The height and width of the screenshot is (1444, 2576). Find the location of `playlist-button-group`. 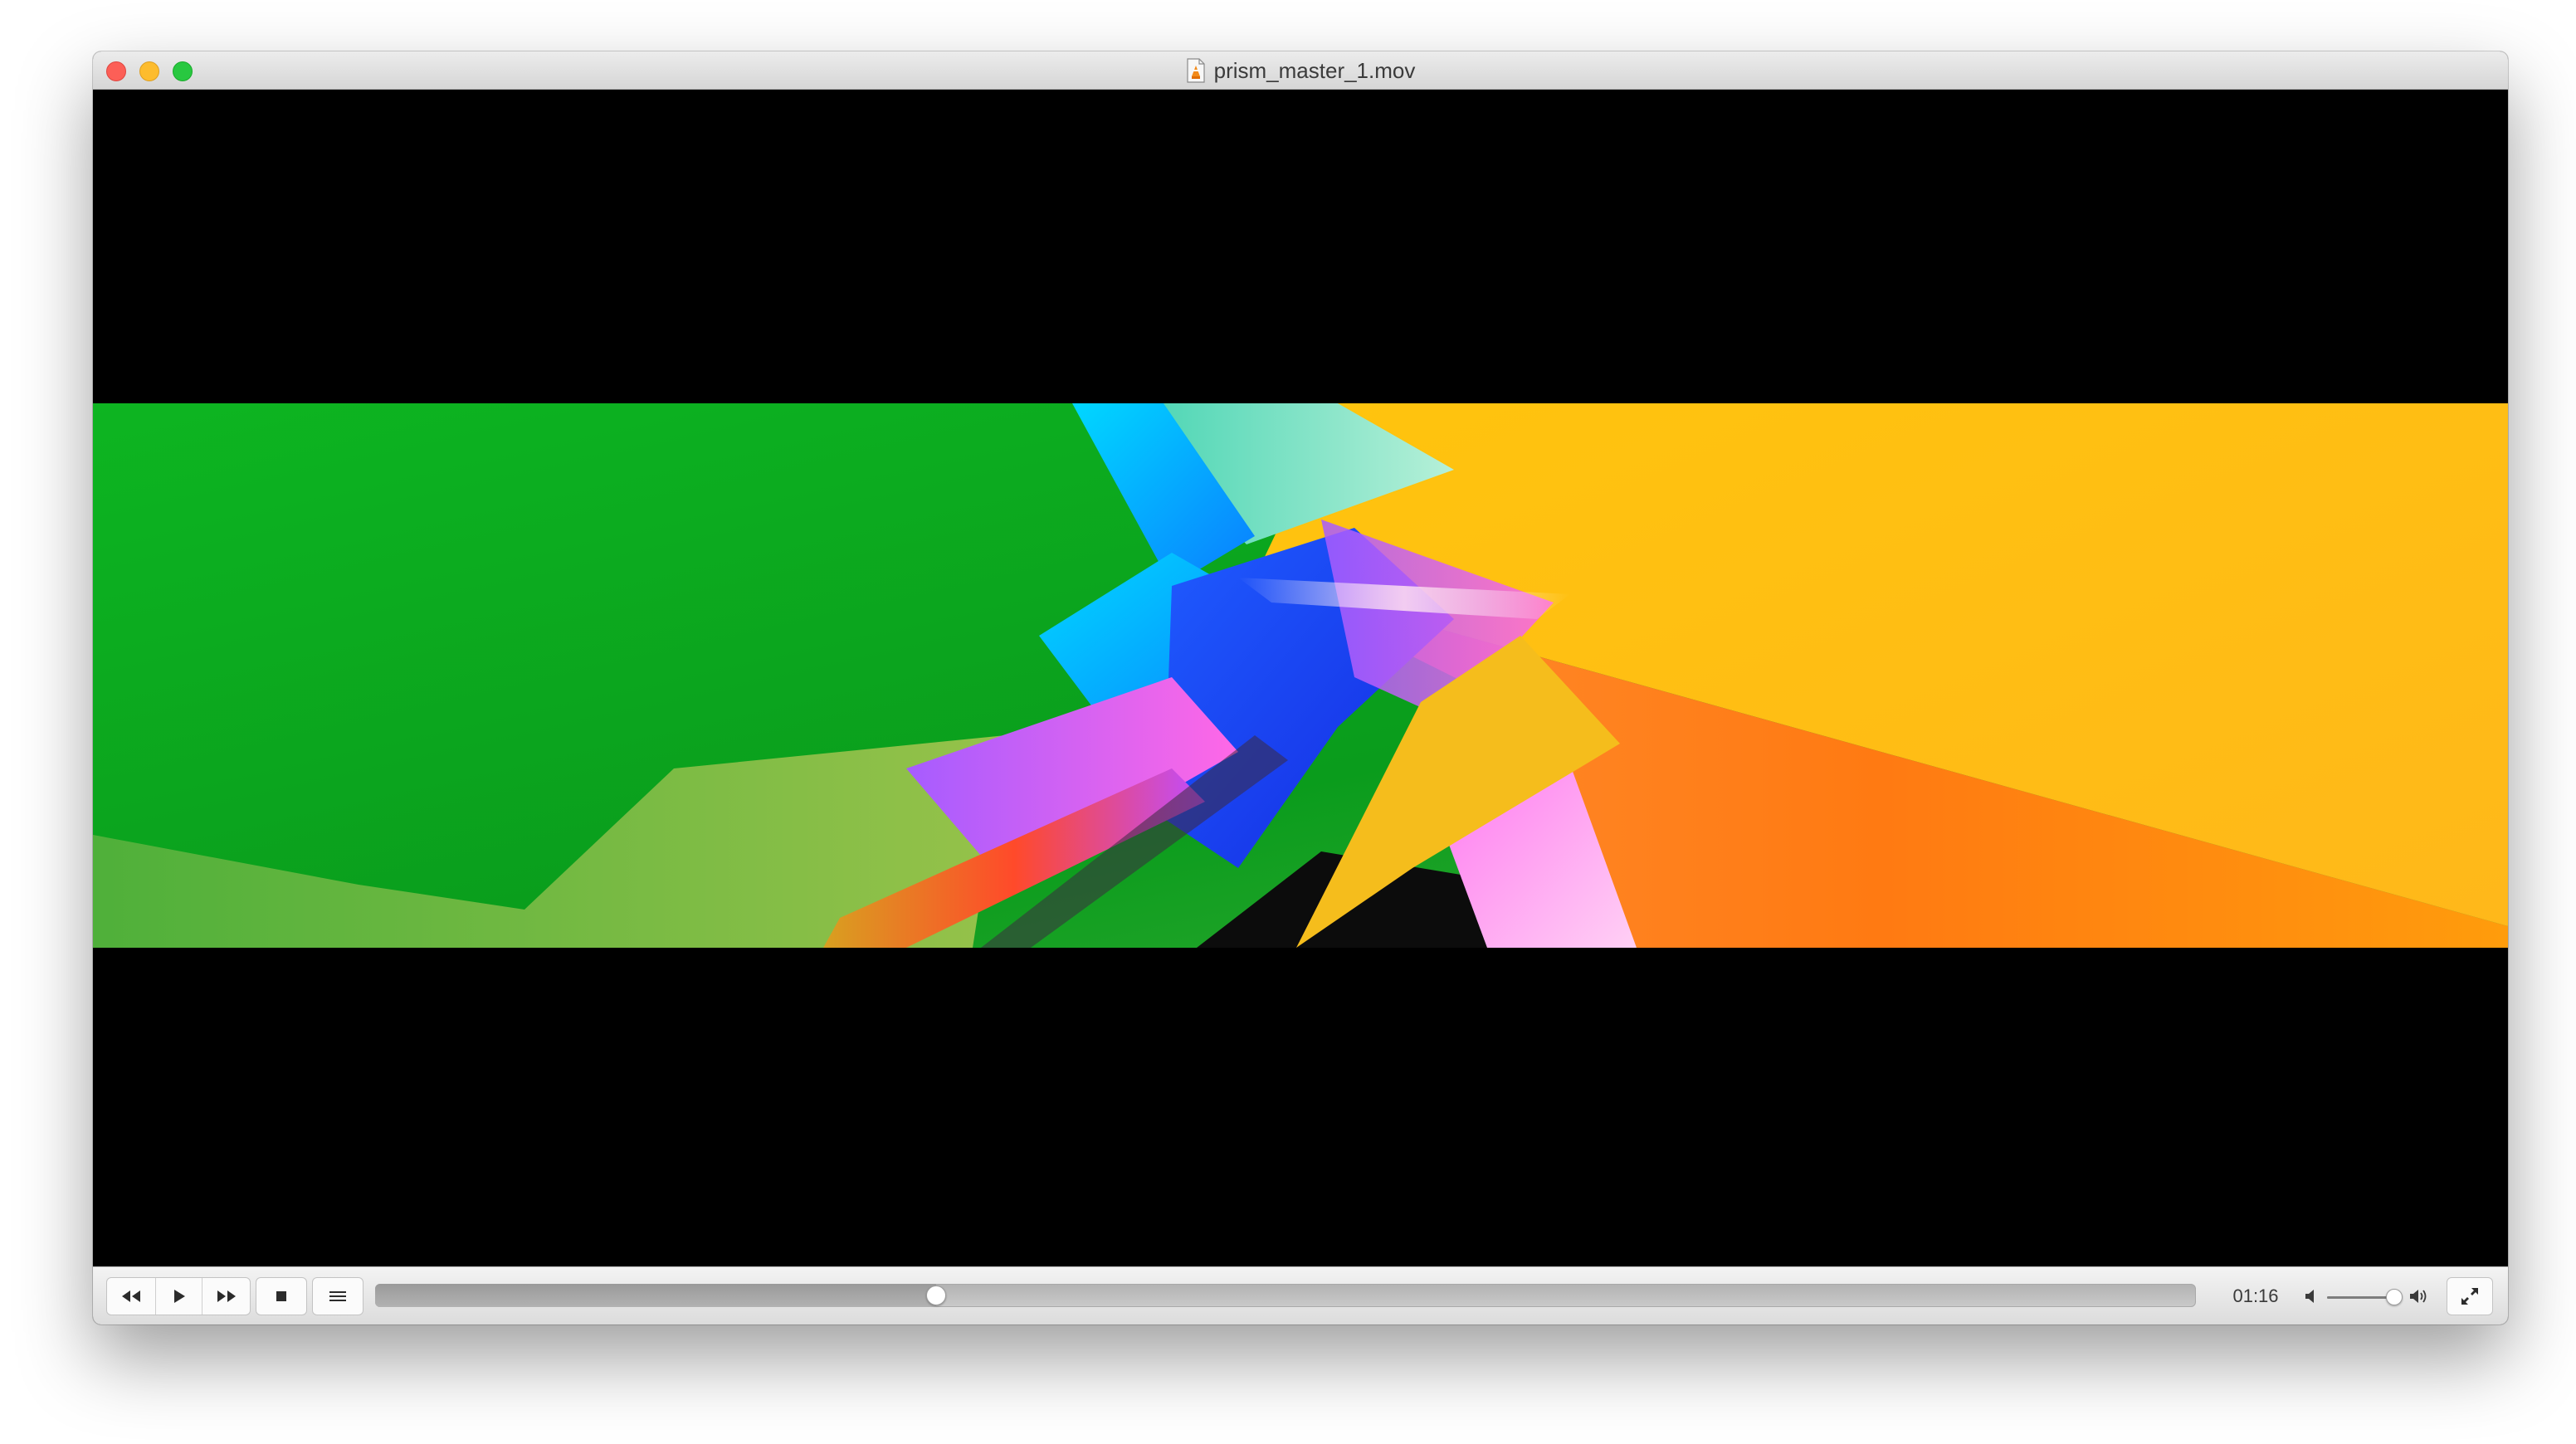

playlist-button-group is located at coordinates (338, 1296).